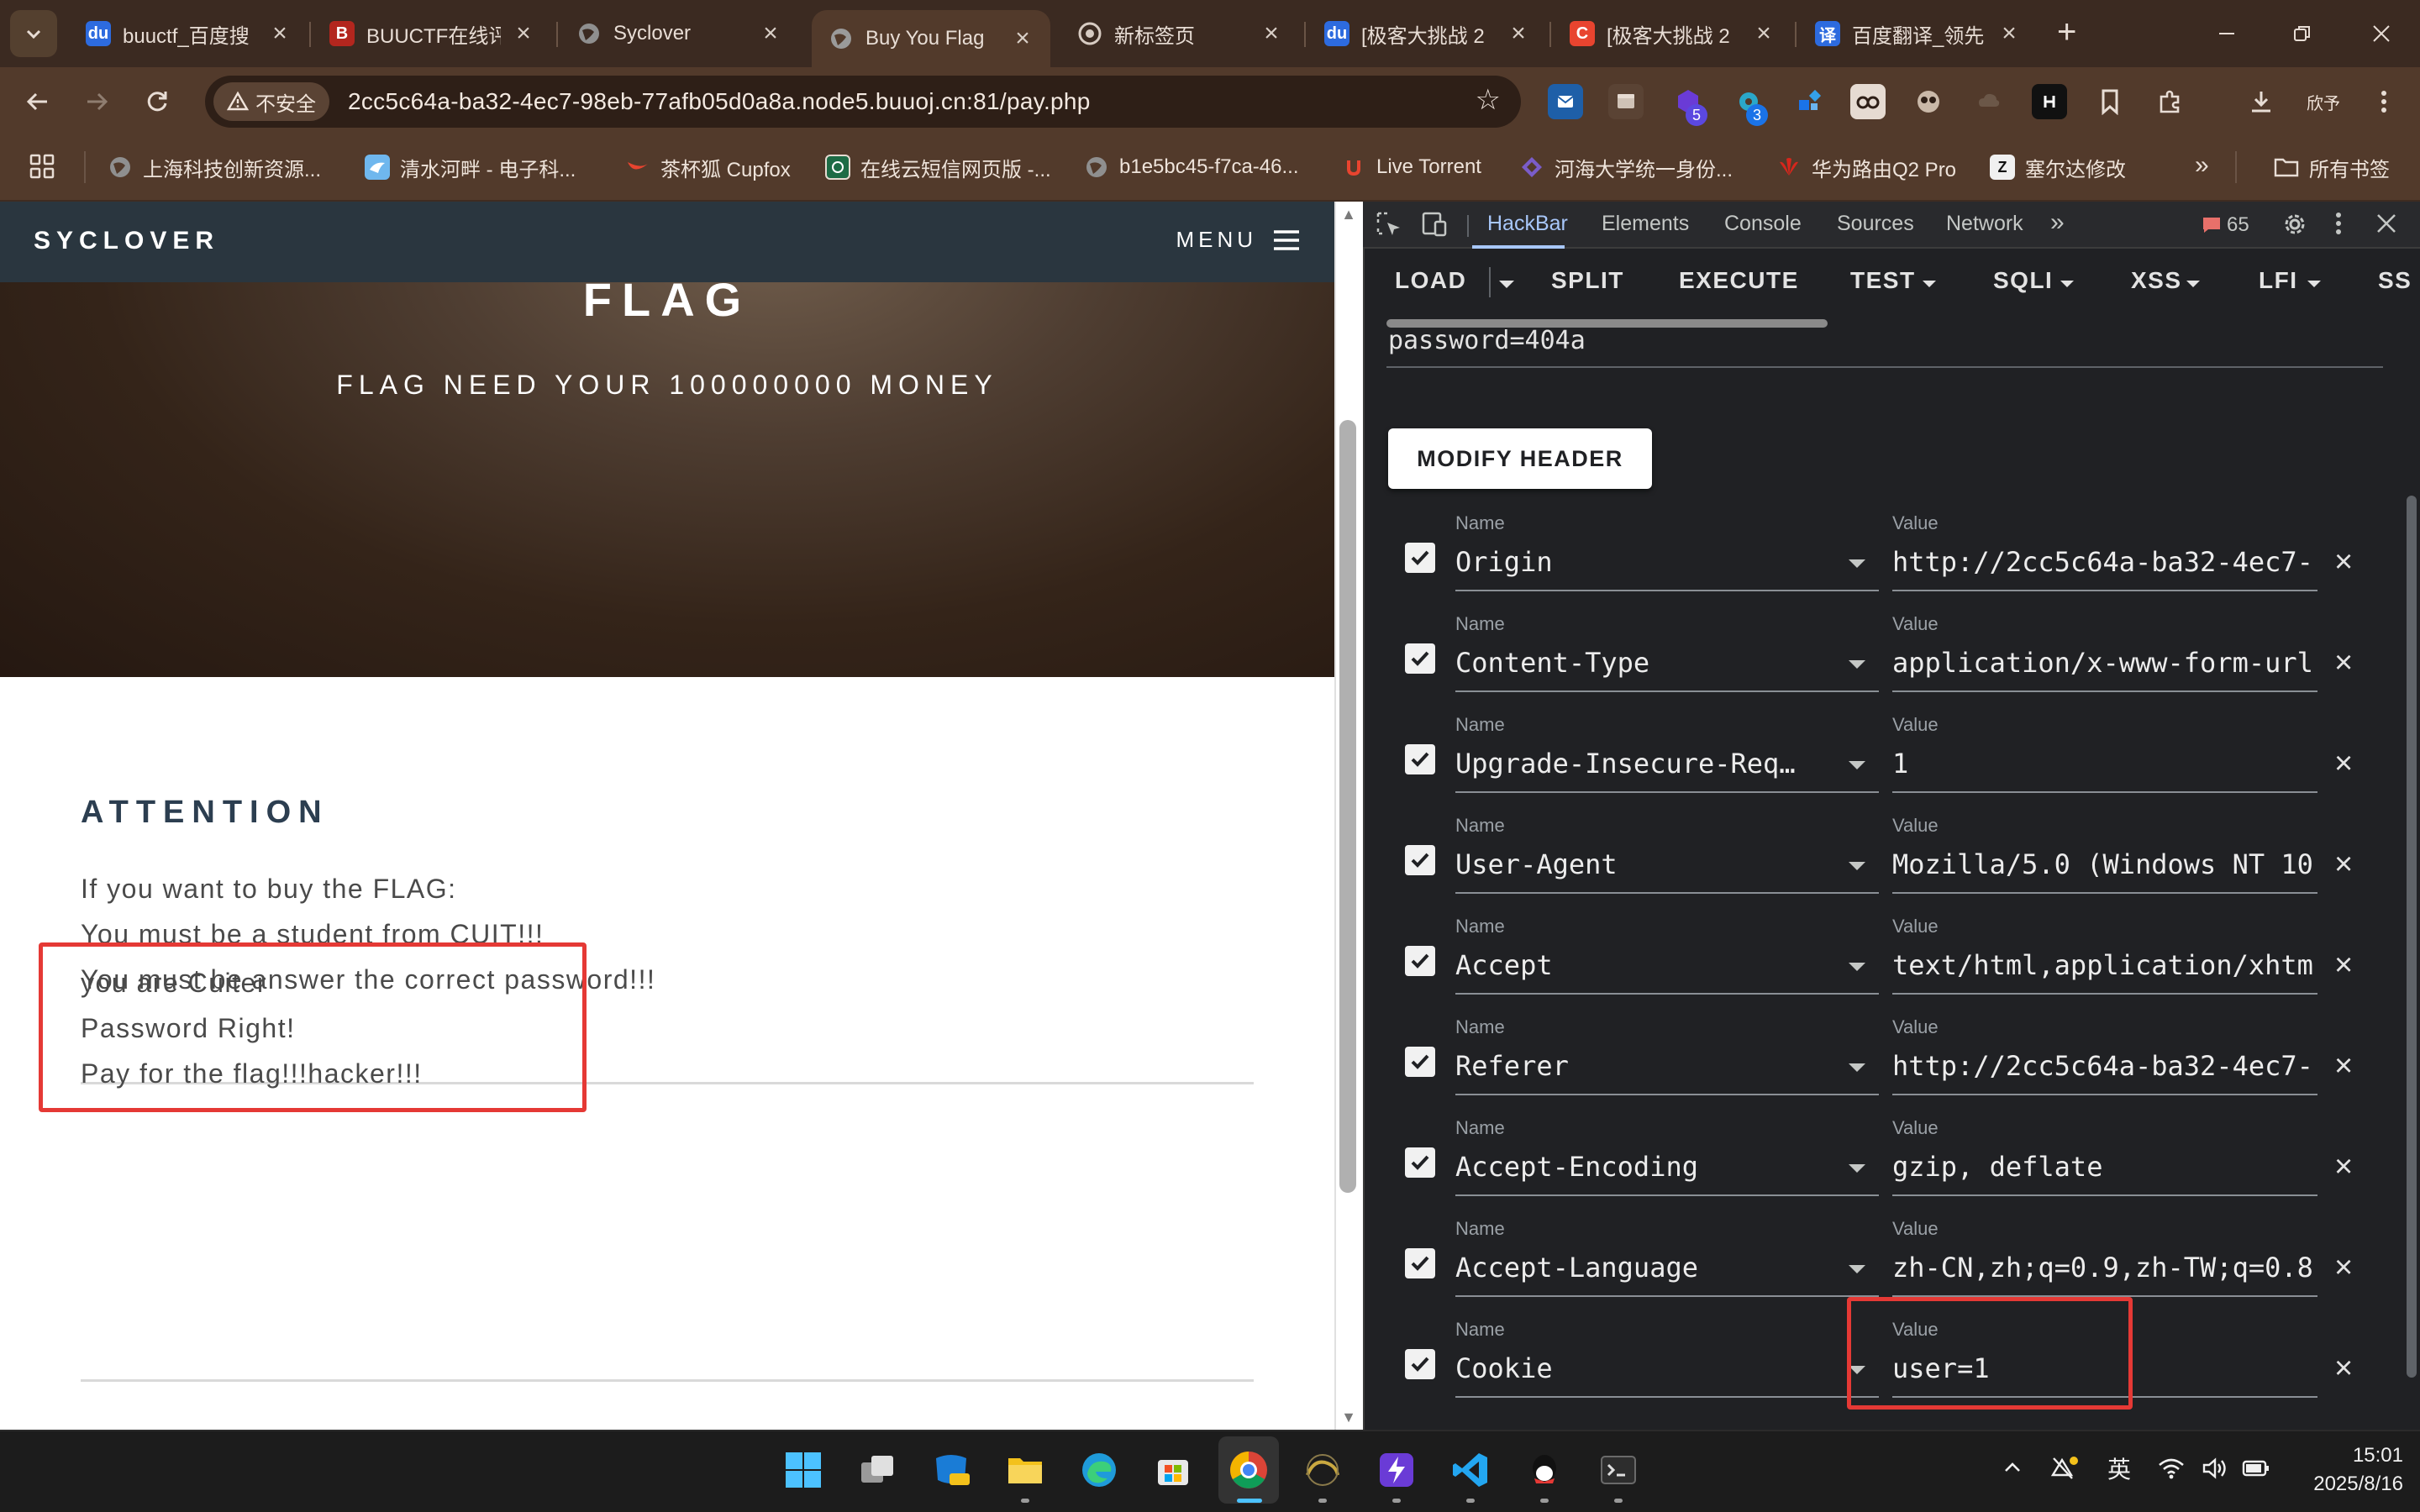 This screenshot has width=2420, height=1512. I want to click on task-view-icon, so click(877, 1470).